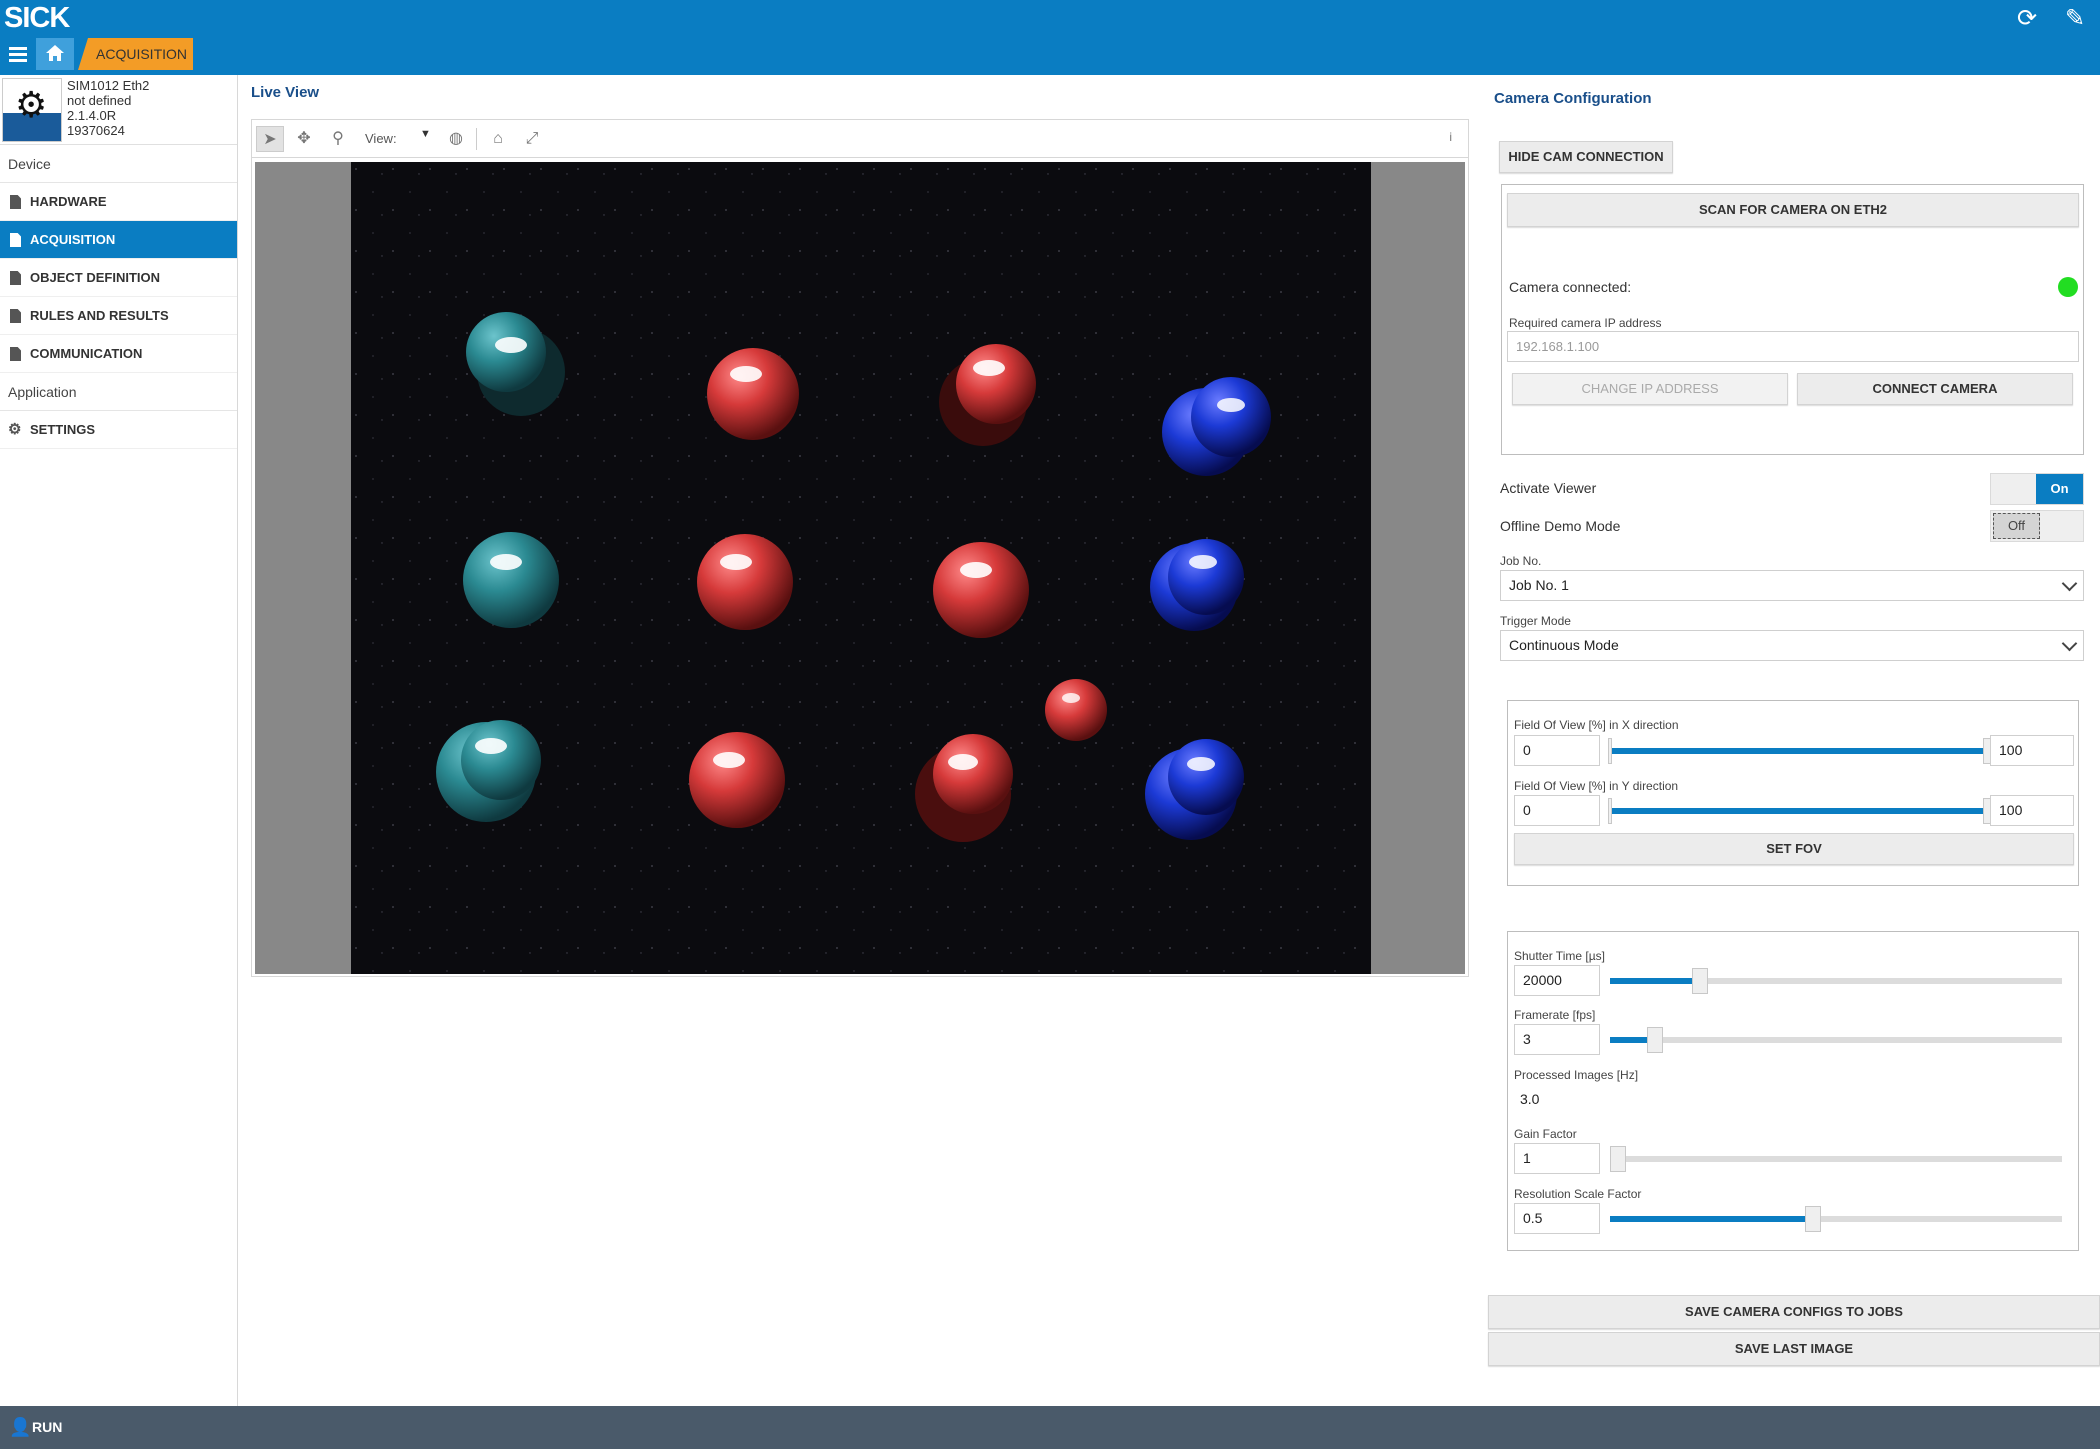 This screenshot has height=1449, width=2100. What do you see at coordinates (1555, 1015) in the screenshot?
I see `framerate-label: Framerate [fps]` at bounding box center [1555, 1015].